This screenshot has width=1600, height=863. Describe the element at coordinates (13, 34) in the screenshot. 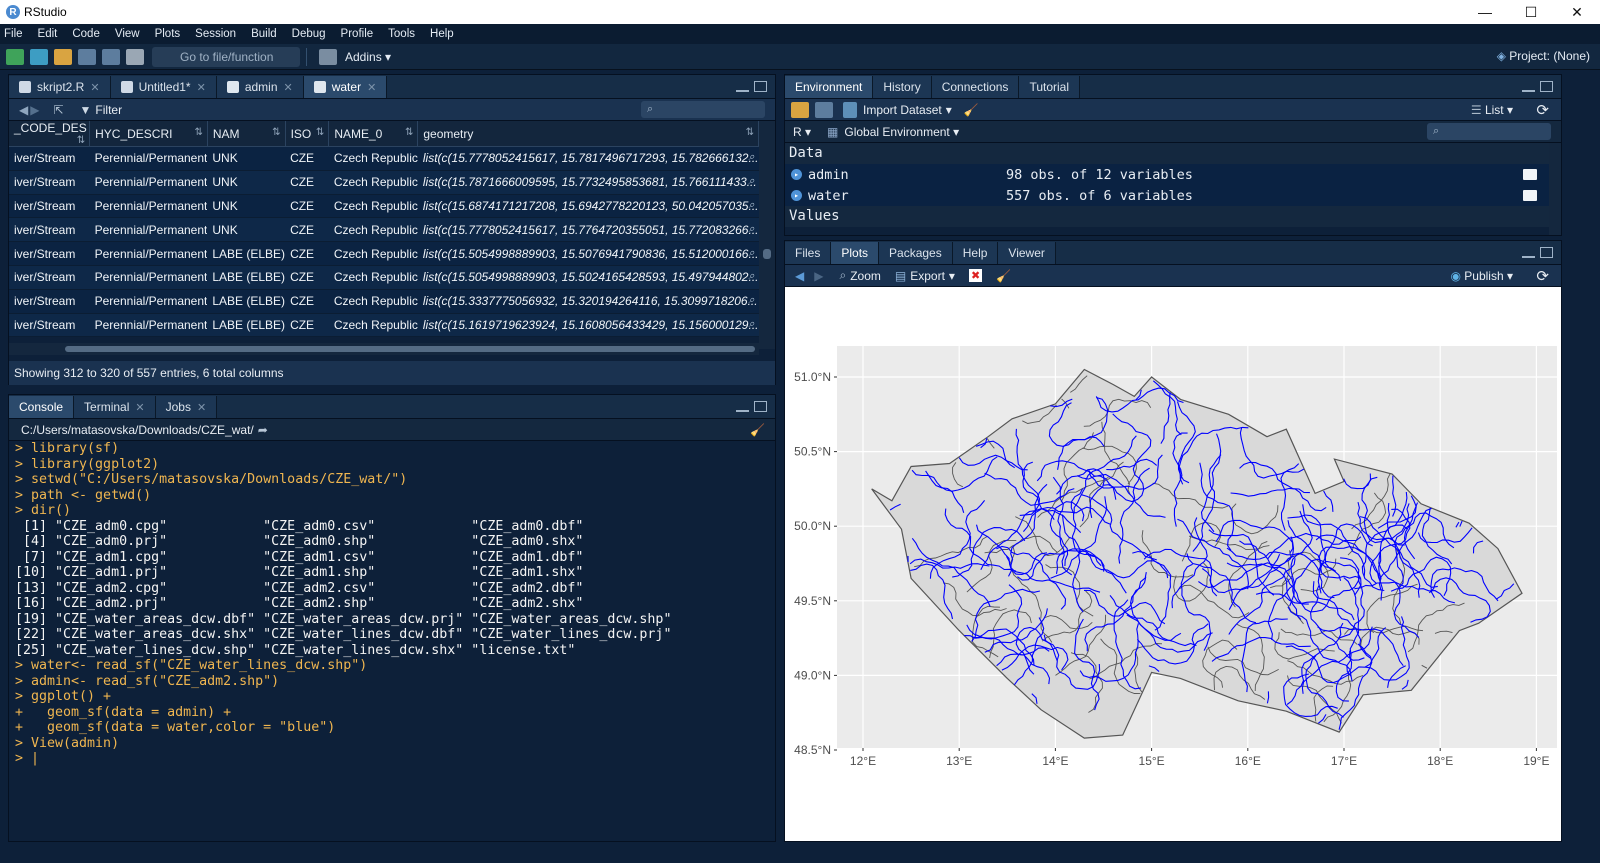

I see `menu-file: File` at that location.